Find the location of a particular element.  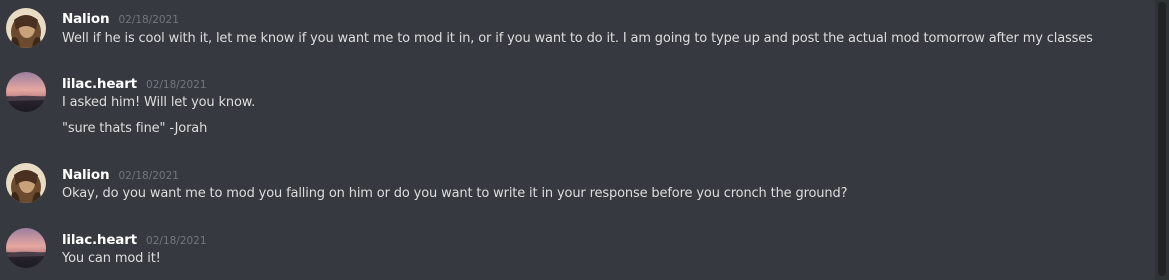

scrollbar-thumb is located at coordinates (1162, 139).